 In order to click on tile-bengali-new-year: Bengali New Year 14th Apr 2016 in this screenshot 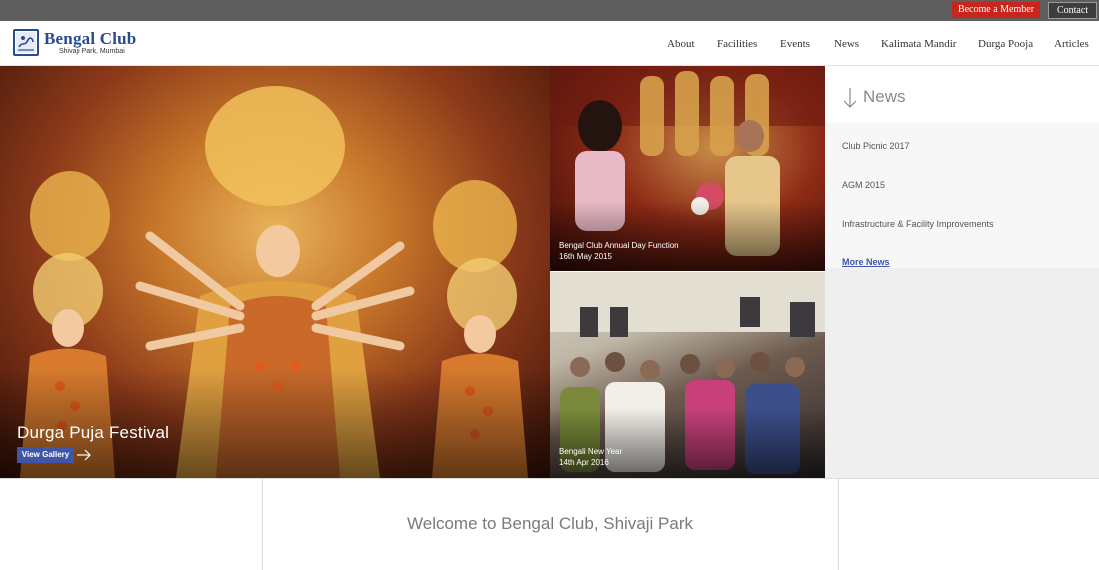, I will do `click(687, 375)`.